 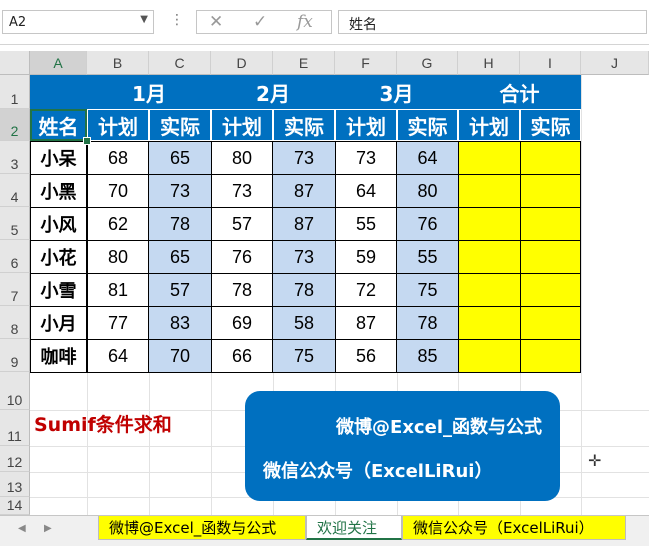 What do you see at coordinates (180, 323) in the screenshot?
I see `data-cell: 83` at bounding box center [180, 323].